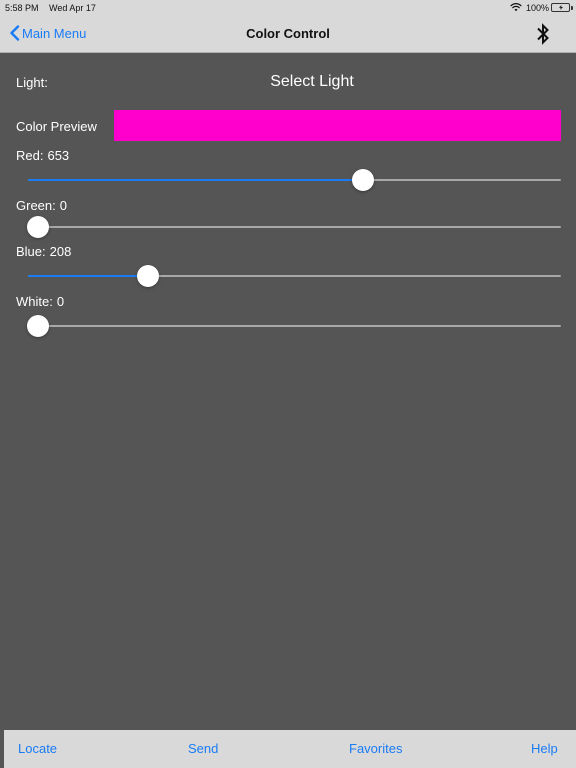  What do you see at coordinates (516, 7) in the screenshot?
I see `wifi-icon` at bounding box center [516, 7].